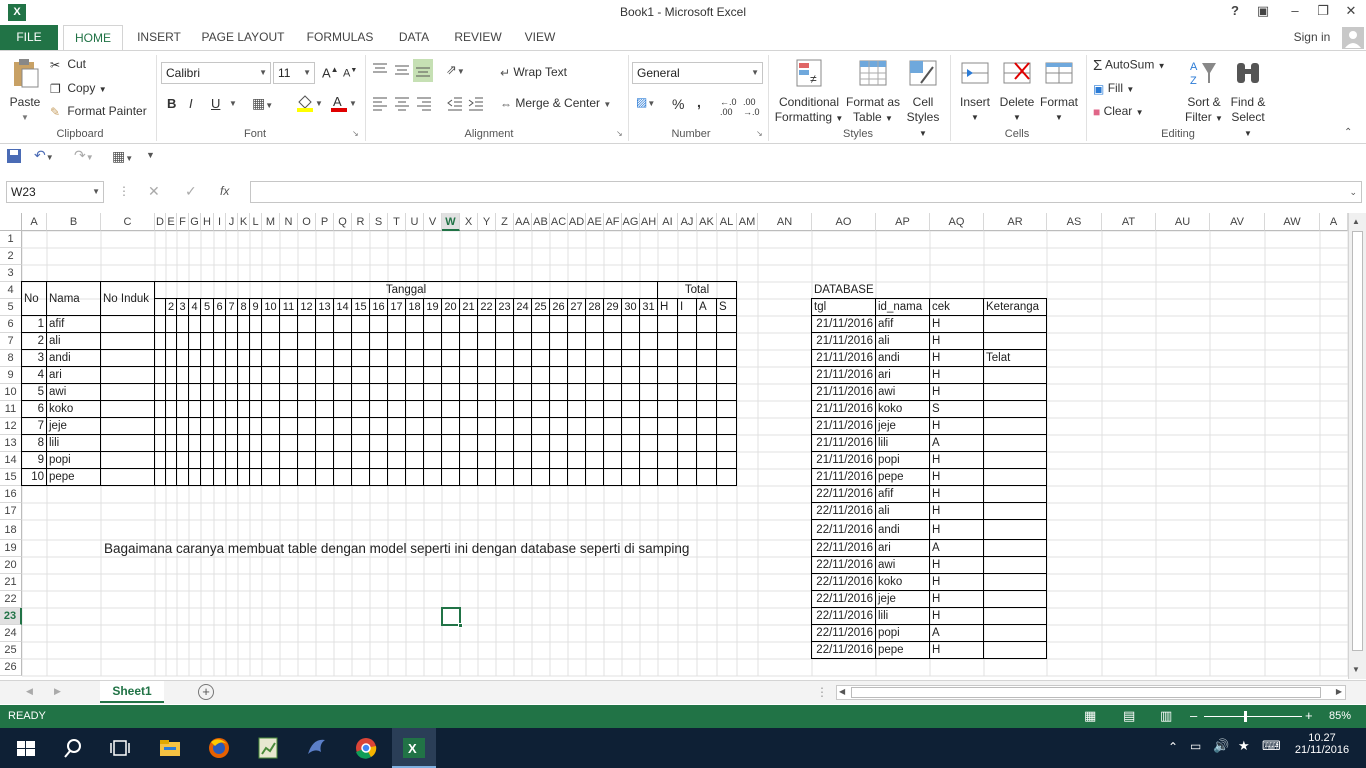  What do you see at coordinates (957, 222) in the screenshot?
I see `column-header: AQ` at bounding box center [957, 222].